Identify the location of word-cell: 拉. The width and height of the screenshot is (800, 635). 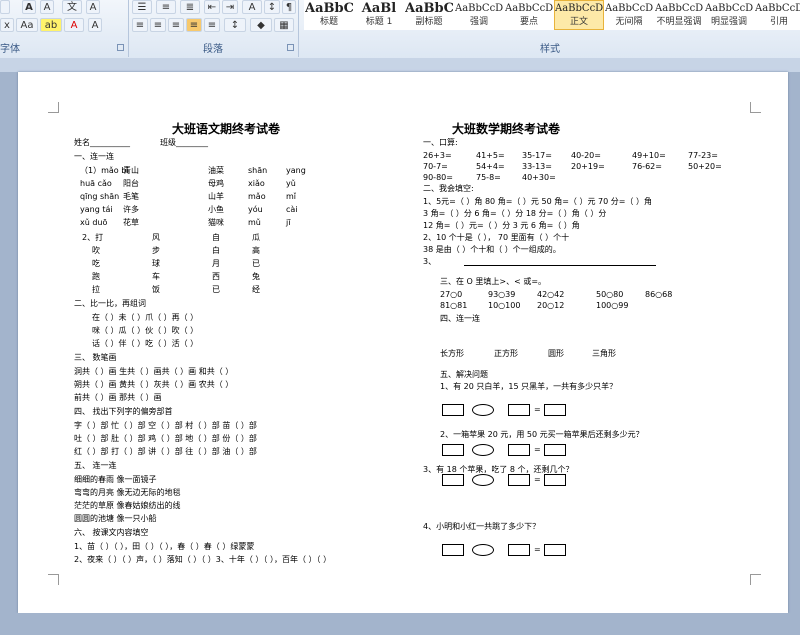
(96, 289).